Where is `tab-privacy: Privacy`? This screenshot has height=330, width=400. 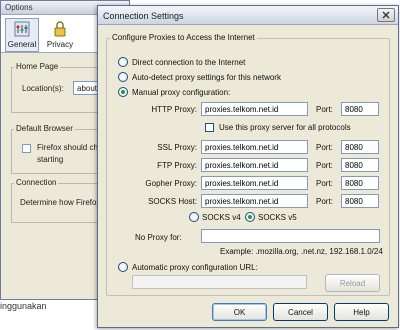 tab-privacy: Privacy is located at coordinates (60, 35).